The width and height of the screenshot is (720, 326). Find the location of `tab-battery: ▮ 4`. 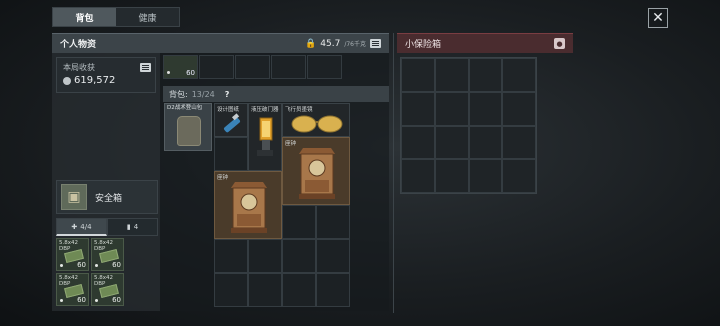

tab-battery: ▮ 4 is located at coordinates (132, 227).